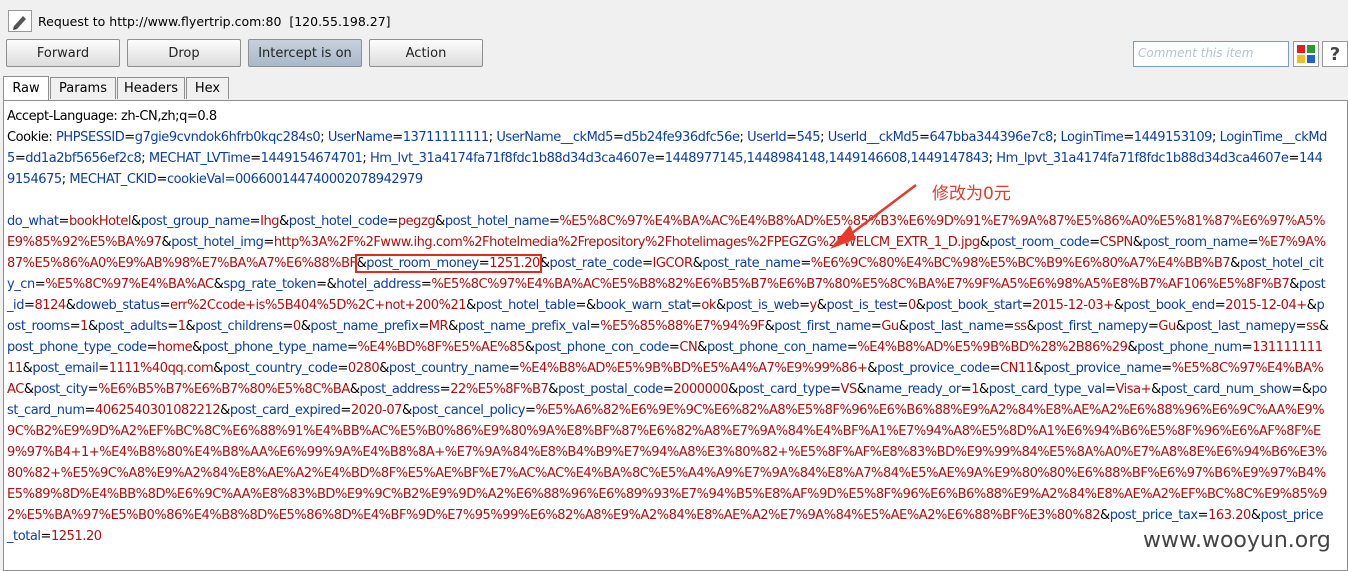 The image size is (1348, 571). Describe the element at coordinates (1335, 54) in the screenshot. I see `help-icon: ?` at that location.